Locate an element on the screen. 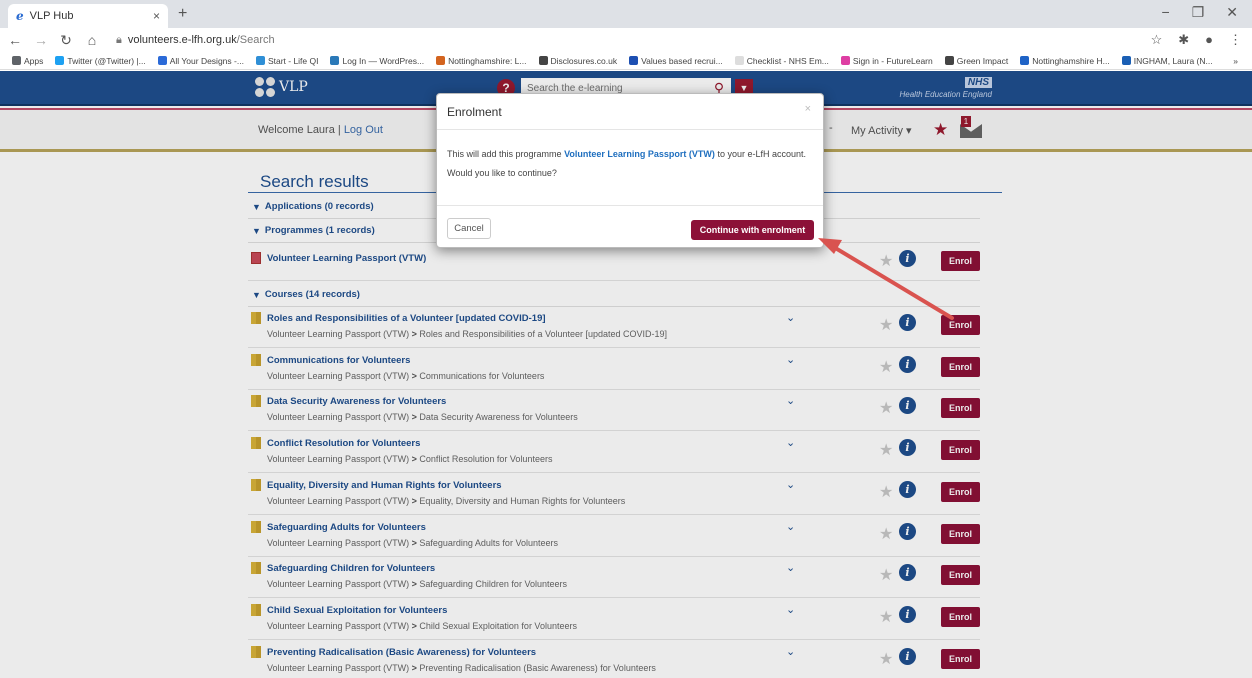  cancel-button: Cancel is located at coordinates (469, 228).